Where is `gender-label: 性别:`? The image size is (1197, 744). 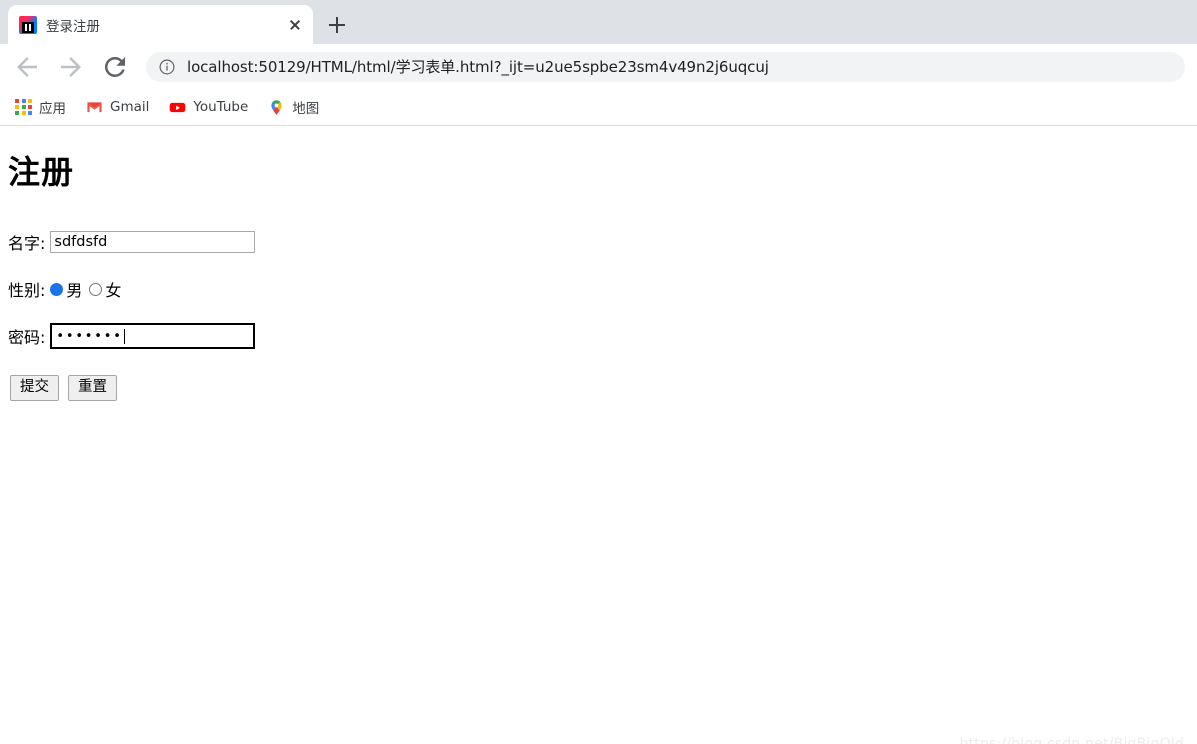 gender-label: 性别: is located at coordinates (27, 290).